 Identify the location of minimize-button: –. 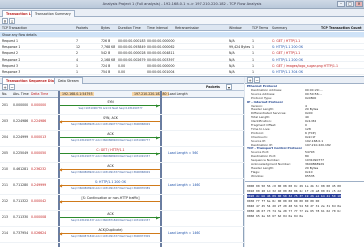
(341, 4).